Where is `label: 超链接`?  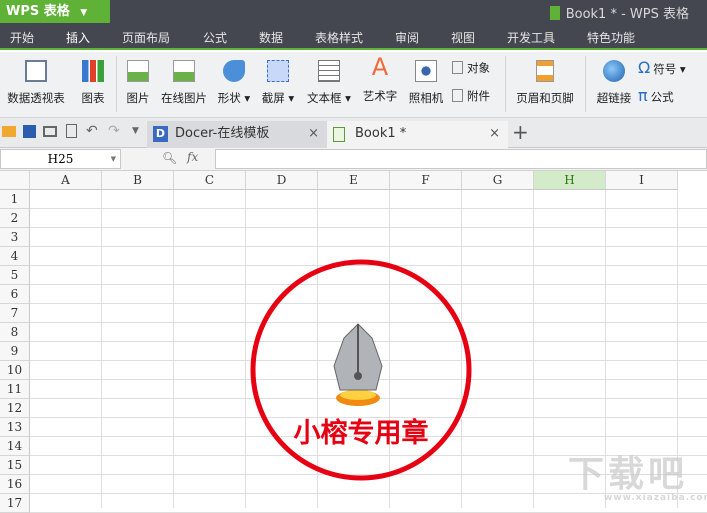
label: 超链接 is located at coordinates (614, 98).